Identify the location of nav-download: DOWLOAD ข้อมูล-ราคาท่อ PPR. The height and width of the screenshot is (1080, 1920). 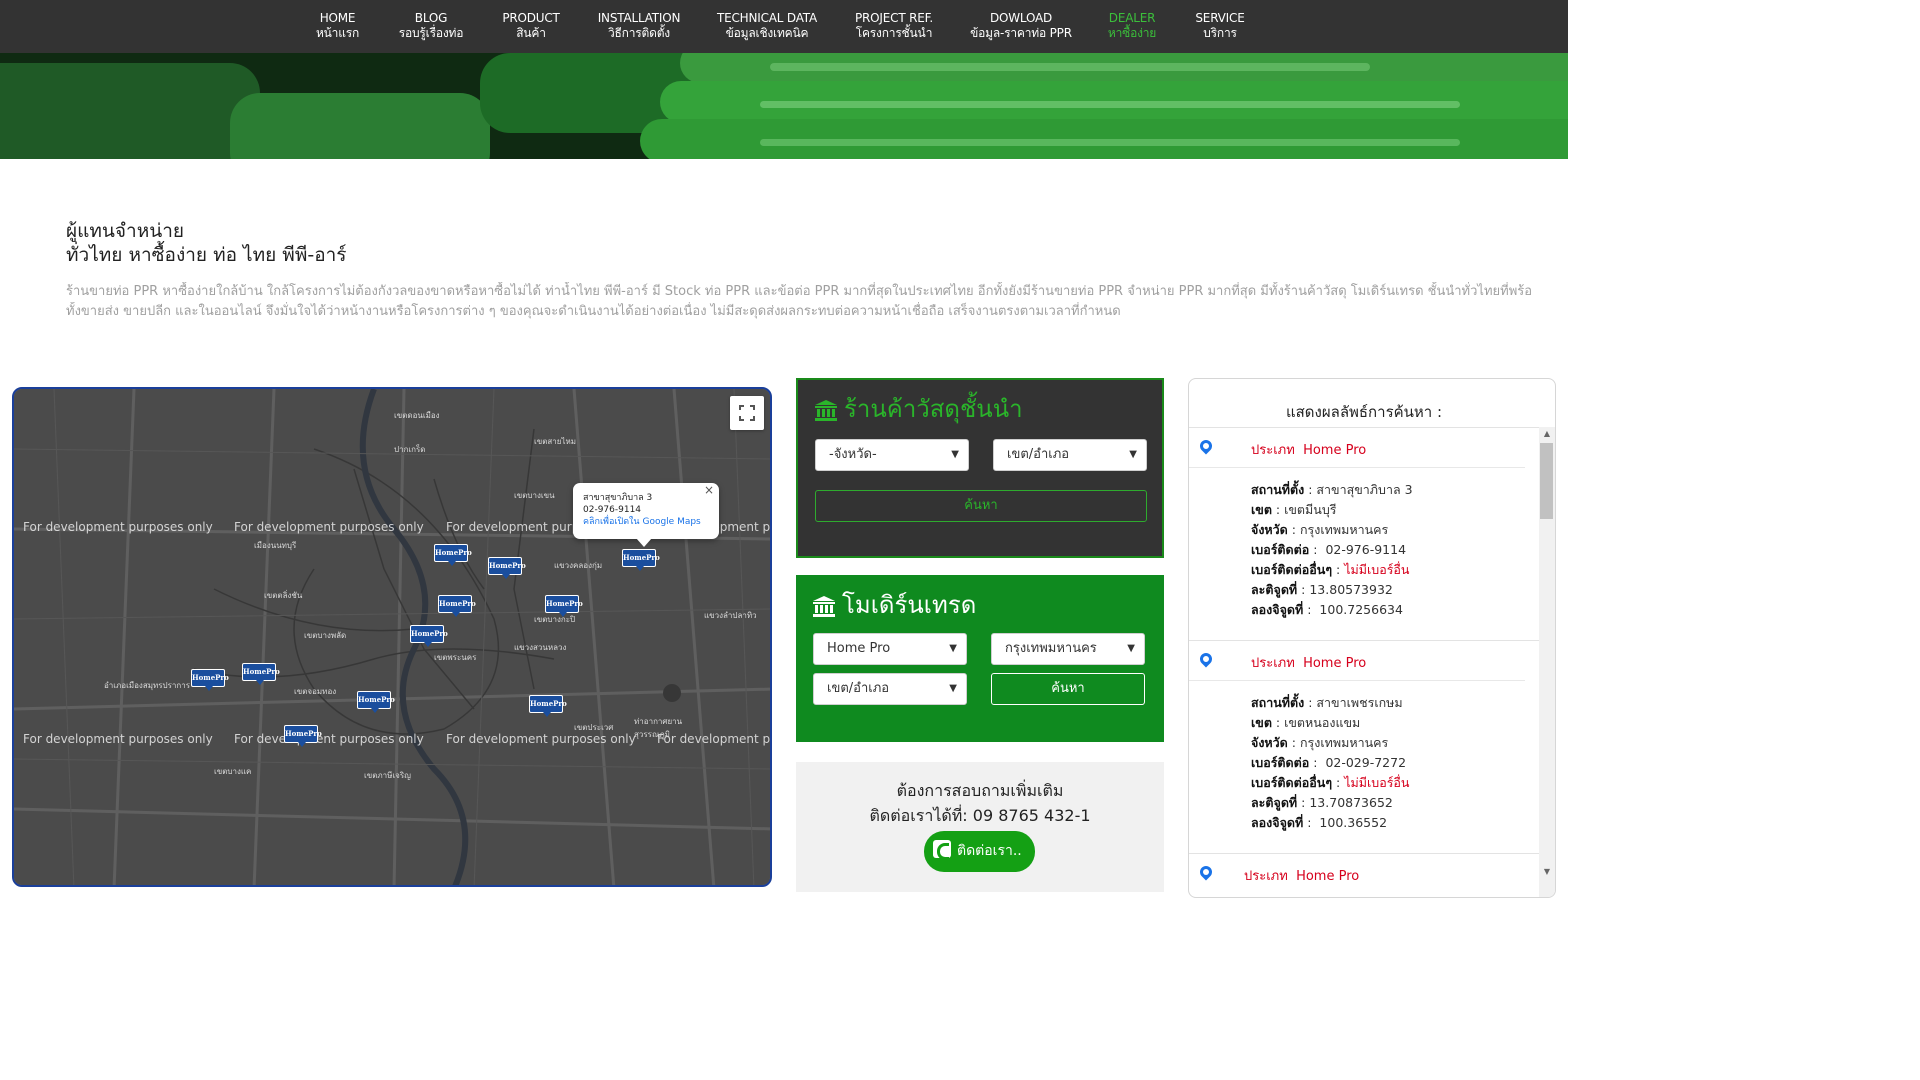
(1021, 26).